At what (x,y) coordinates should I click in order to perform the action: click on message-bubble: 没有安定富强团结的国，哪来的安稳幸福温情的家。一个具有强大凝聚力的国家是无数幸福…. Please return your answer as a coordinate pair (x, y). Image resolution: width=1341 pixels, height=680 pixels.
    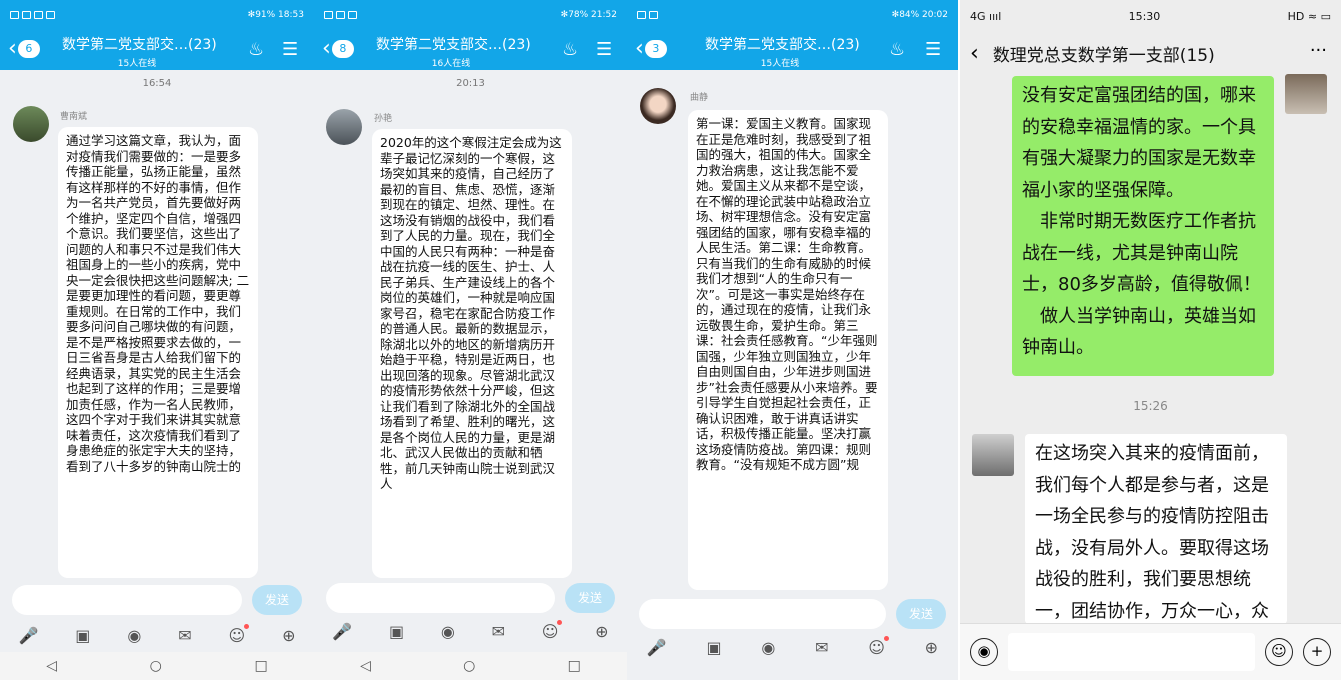
    Looking at the image, I should click on (1143, 226).